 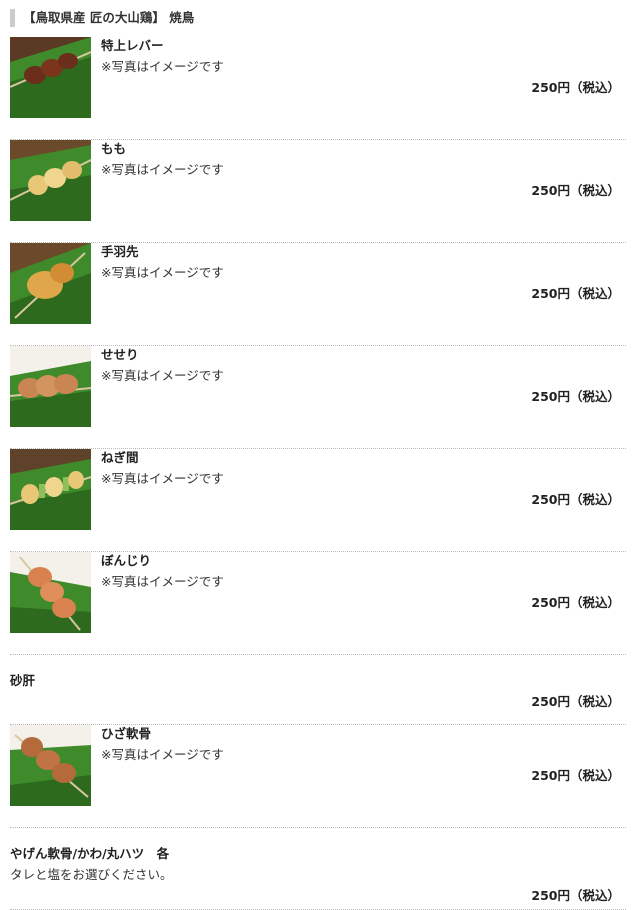 What do you see at coordinates (90, 853) in the screenshot?
I see `item-name: やげん軟骨/かわ/丸ハツ 各` at bounding box center [90, 853].